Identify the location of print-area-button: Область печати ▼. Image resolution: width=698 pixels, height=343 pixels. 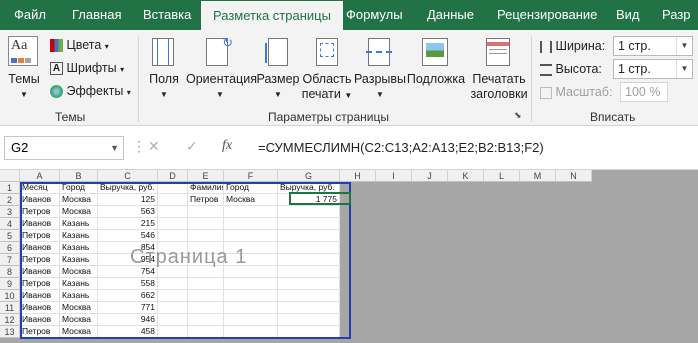
(327, 87).